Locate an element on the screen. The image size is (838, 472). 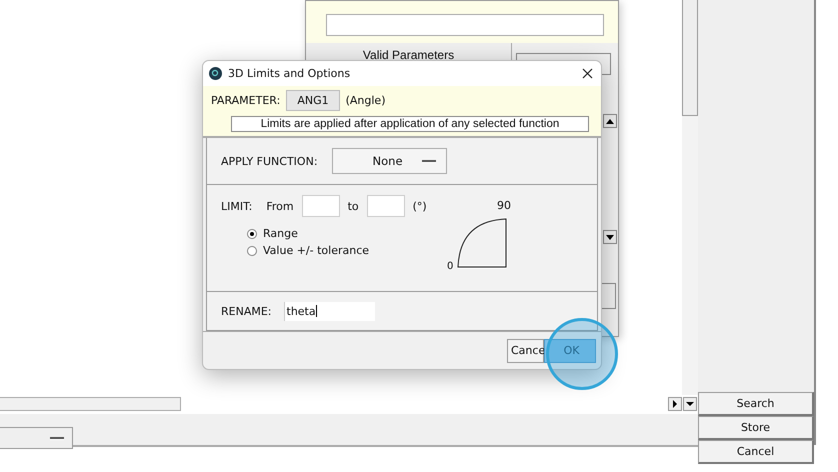
rename-field: theta is located at coordinates (329, 311).